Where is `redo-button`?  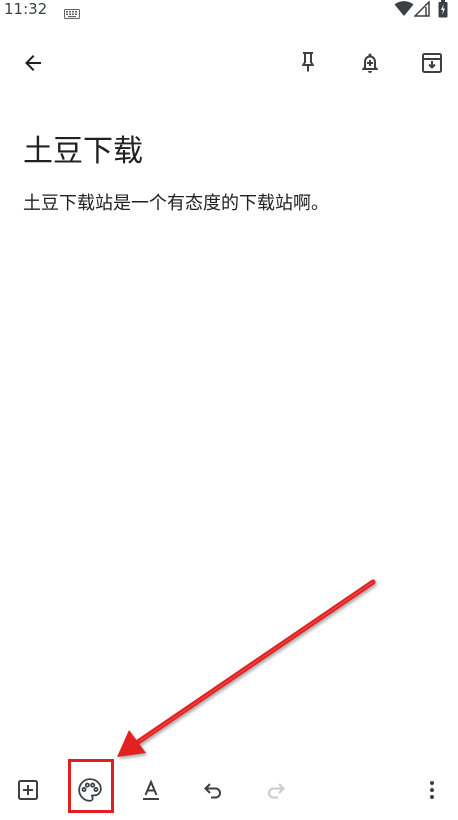
redo-button is located at coordinates (276, 792).